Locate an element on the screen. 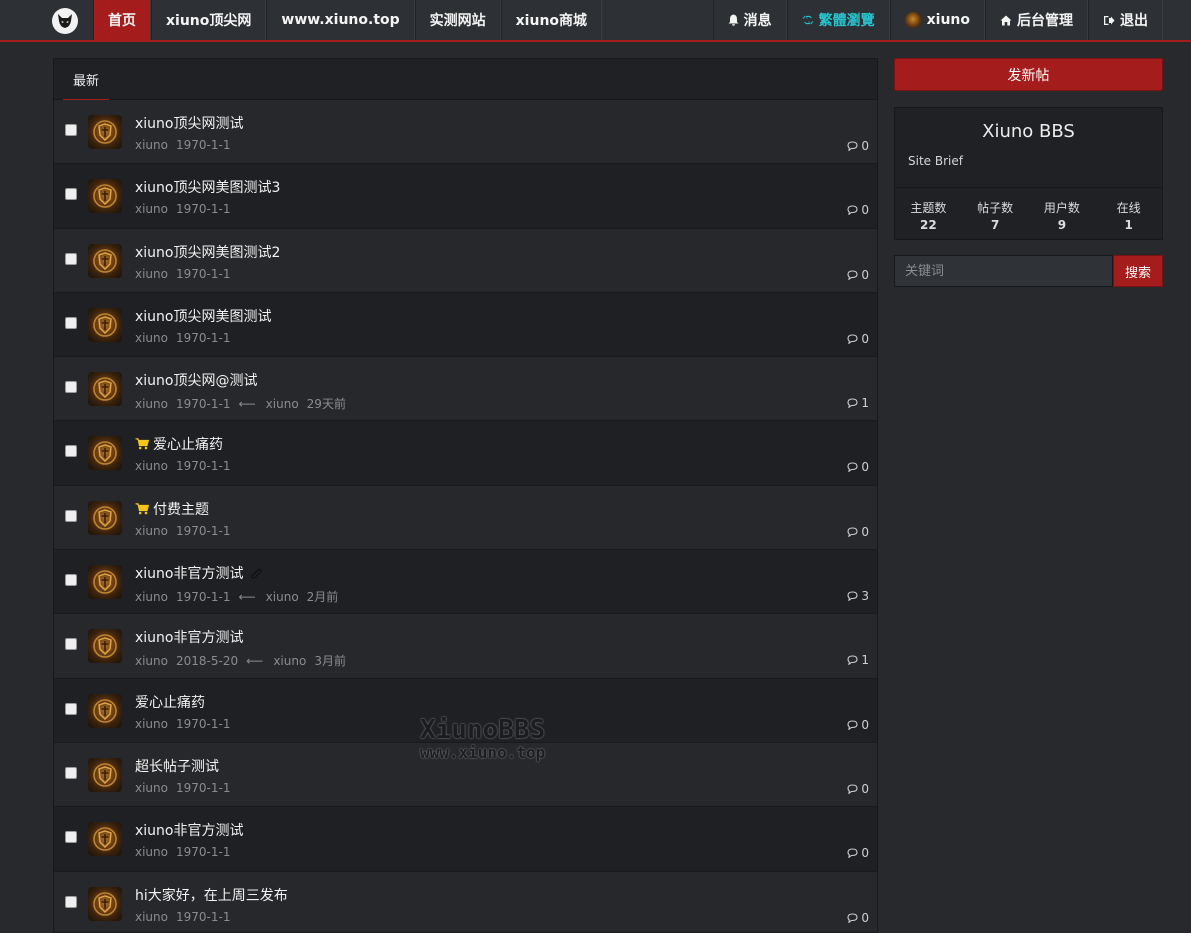 This screenshot has height=933, width=1191. nav-user: xiuno is located at coordinates (937, 20).